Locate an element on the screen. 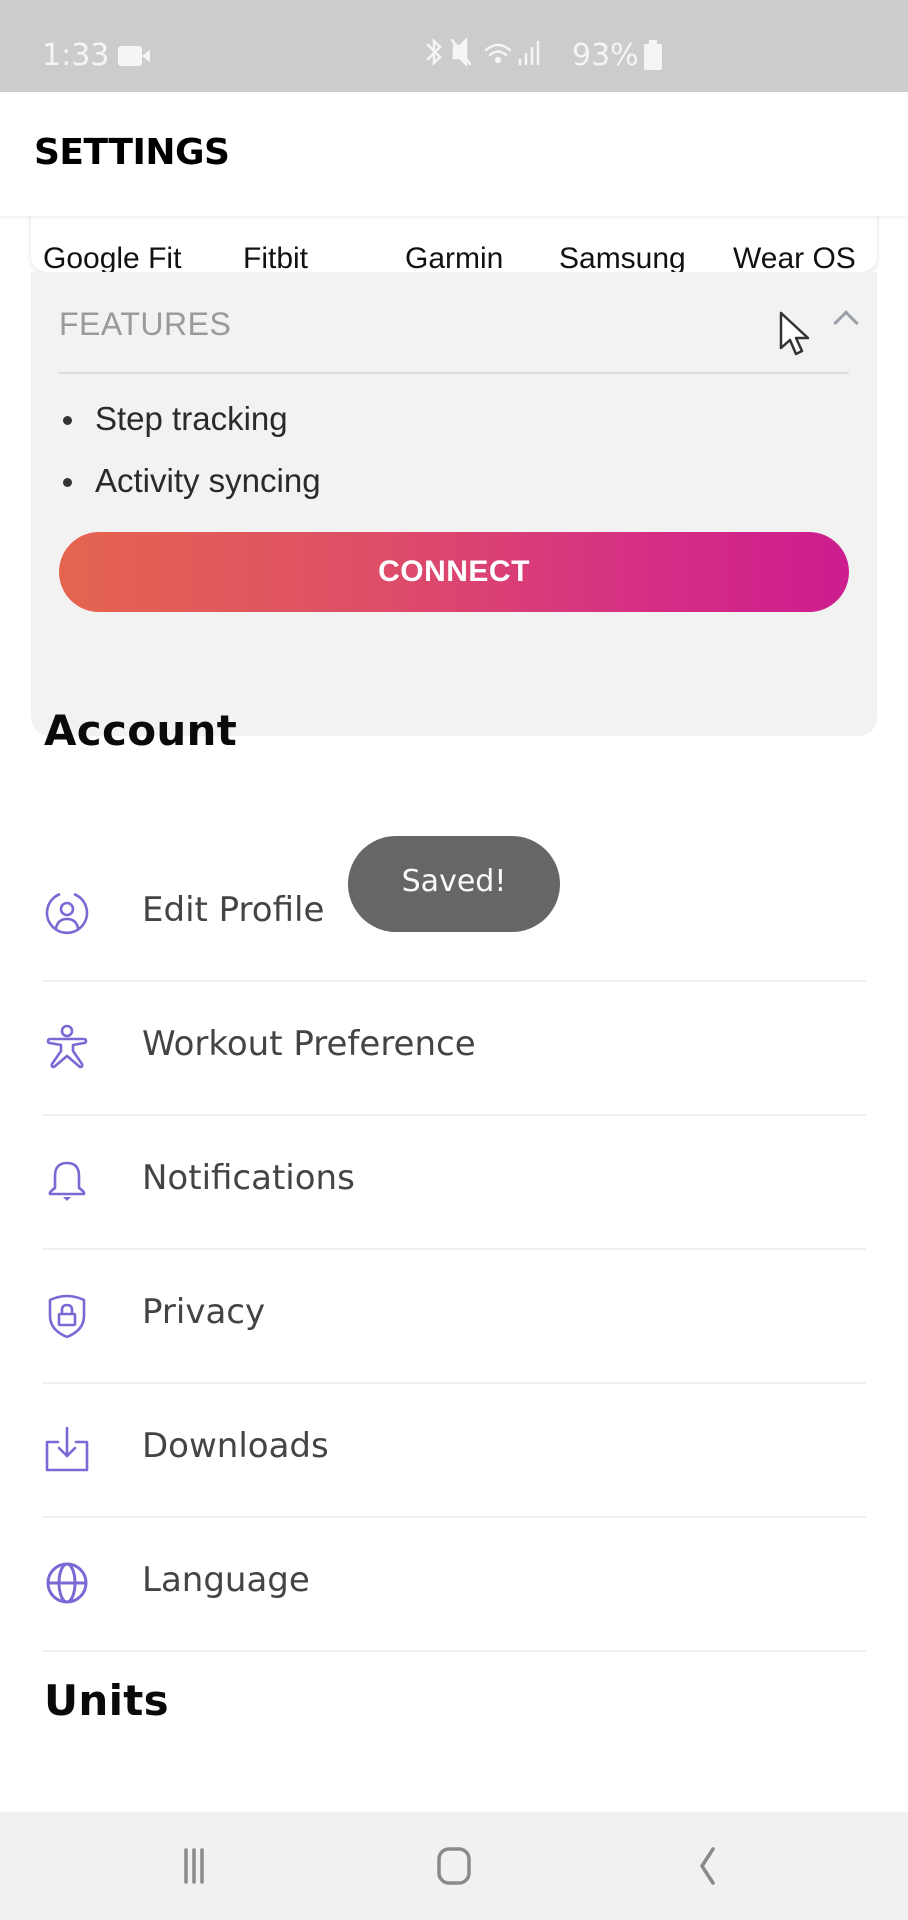 The height and width of the screenshot is (1920, 908). download-tray-icon is located at coordinates (67, 1449).